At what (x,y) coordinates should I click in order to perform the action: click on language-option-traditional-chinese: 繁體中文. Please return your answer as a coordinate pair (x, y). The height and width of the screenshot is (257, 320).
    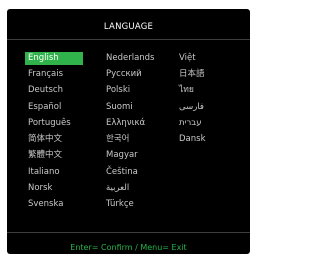
    Looking at the image, I should click on (54, 155).